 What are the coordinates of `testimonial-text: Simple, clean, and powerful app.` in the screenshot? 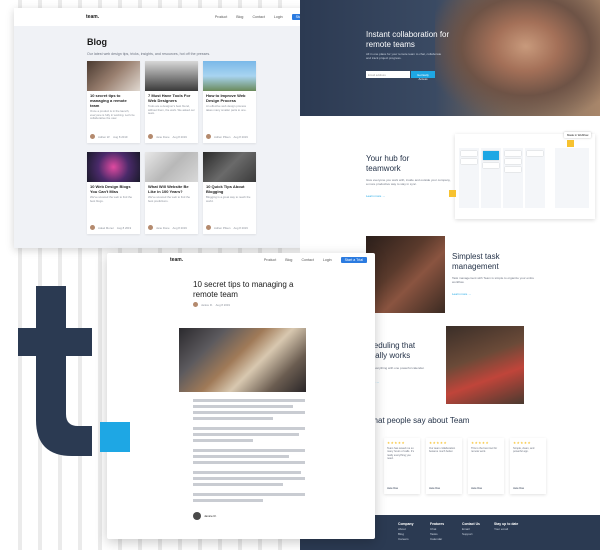 It's located at (524, 450).